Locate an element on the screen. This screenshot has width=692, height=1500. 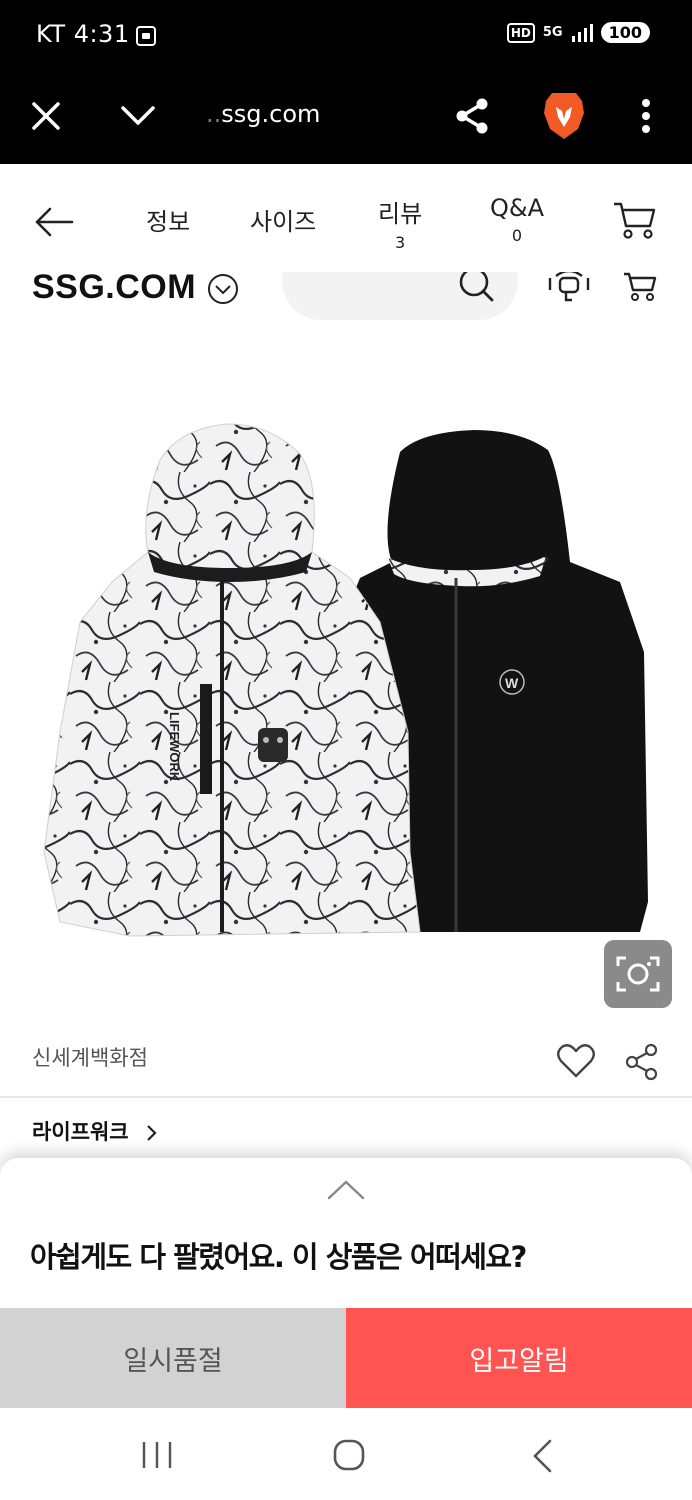
browser-toolbar: ..ssg.com is located at coordinates (346, 117).